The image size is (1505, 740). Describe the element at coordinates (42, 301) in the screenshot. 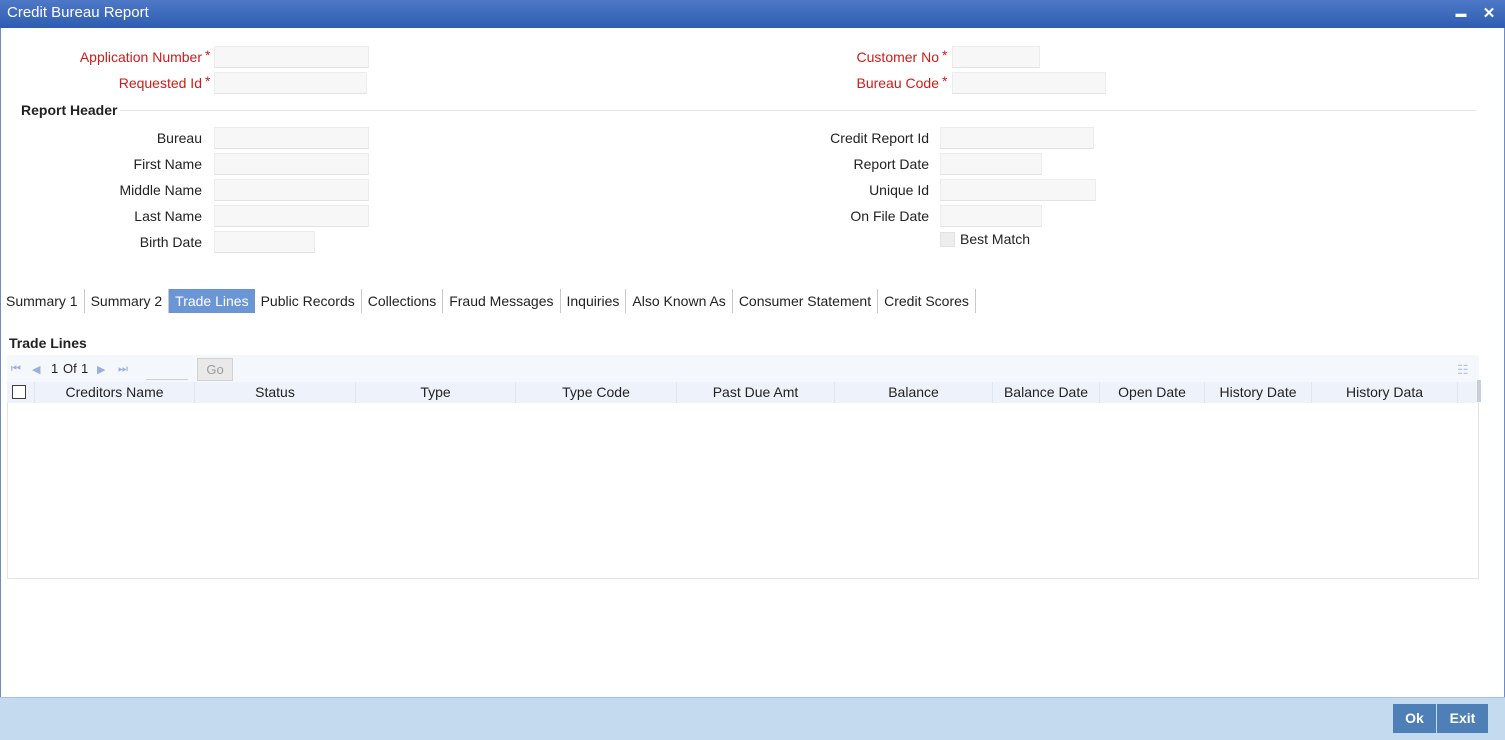

I see `tab-summary-1: Summary 1` at that location.